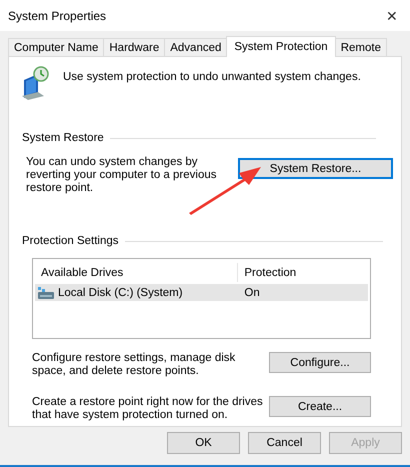 The width and height of the screenshot is (410, 467). Describe the element at coordinates (201, 292) in the screenshot. I see `drive-row: Local Disk (C:) (System) On` at that location.